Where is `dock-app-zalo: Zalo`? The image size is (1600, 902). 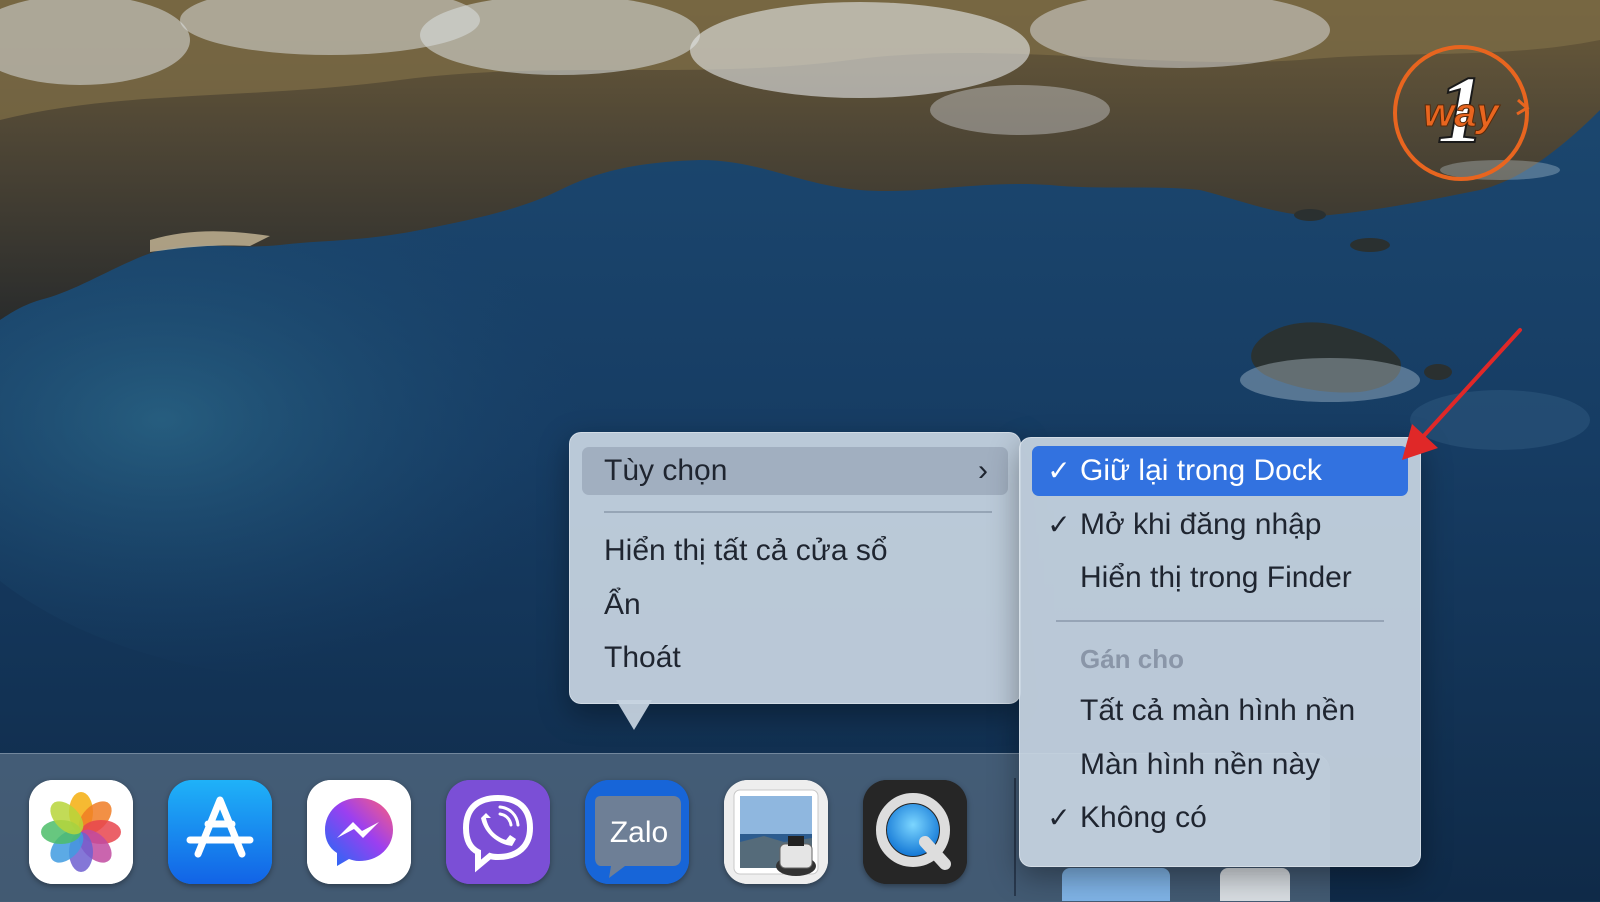 dock-app-zalo: Zalo is located at coordinates (637, 832).